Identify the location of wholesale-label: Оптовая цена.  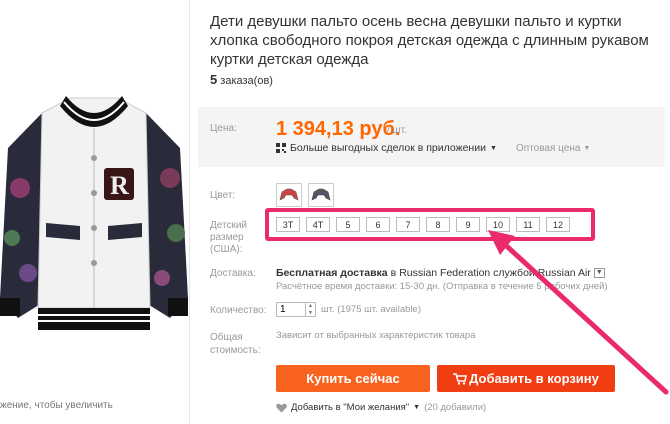
(548, 148).